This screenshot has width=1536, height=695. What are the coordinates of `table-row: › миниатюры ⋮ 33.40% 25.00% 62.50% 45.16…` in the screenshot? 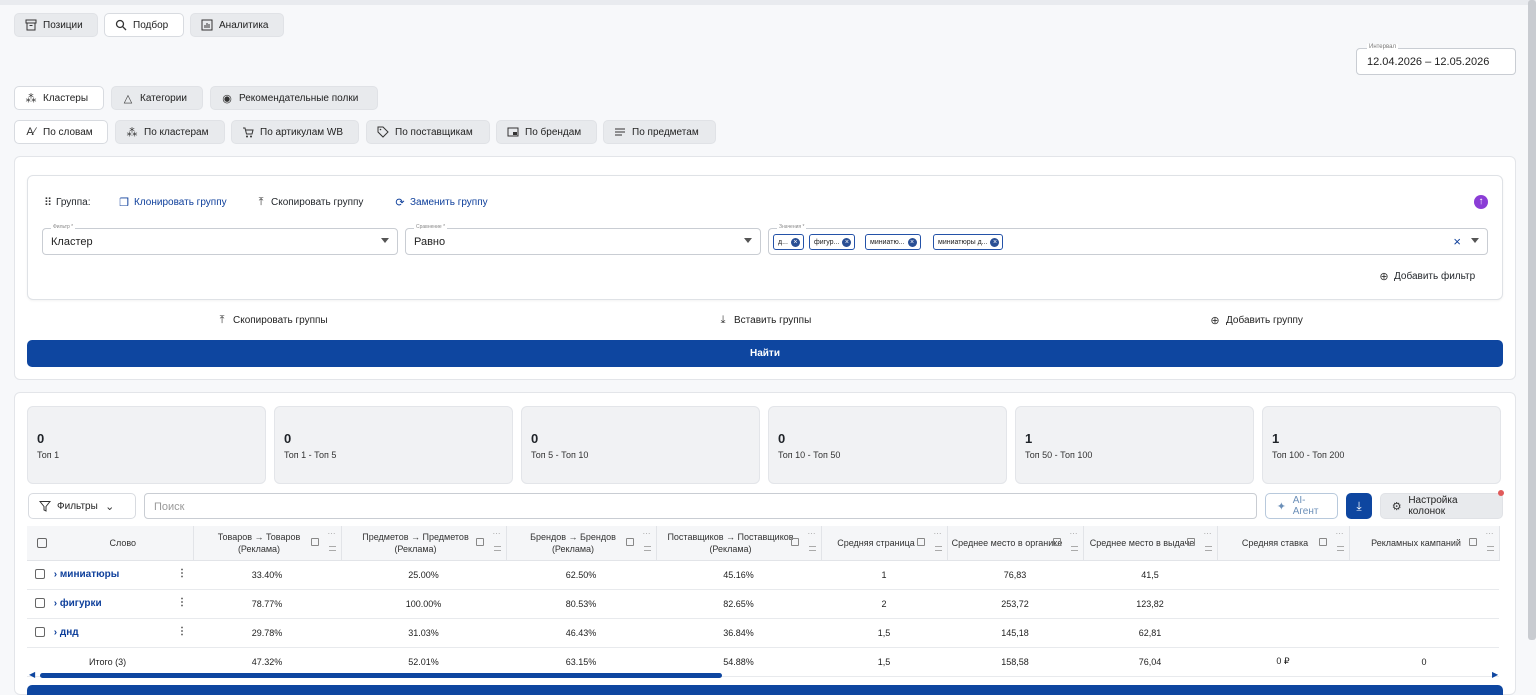 It's located at (763, 575).